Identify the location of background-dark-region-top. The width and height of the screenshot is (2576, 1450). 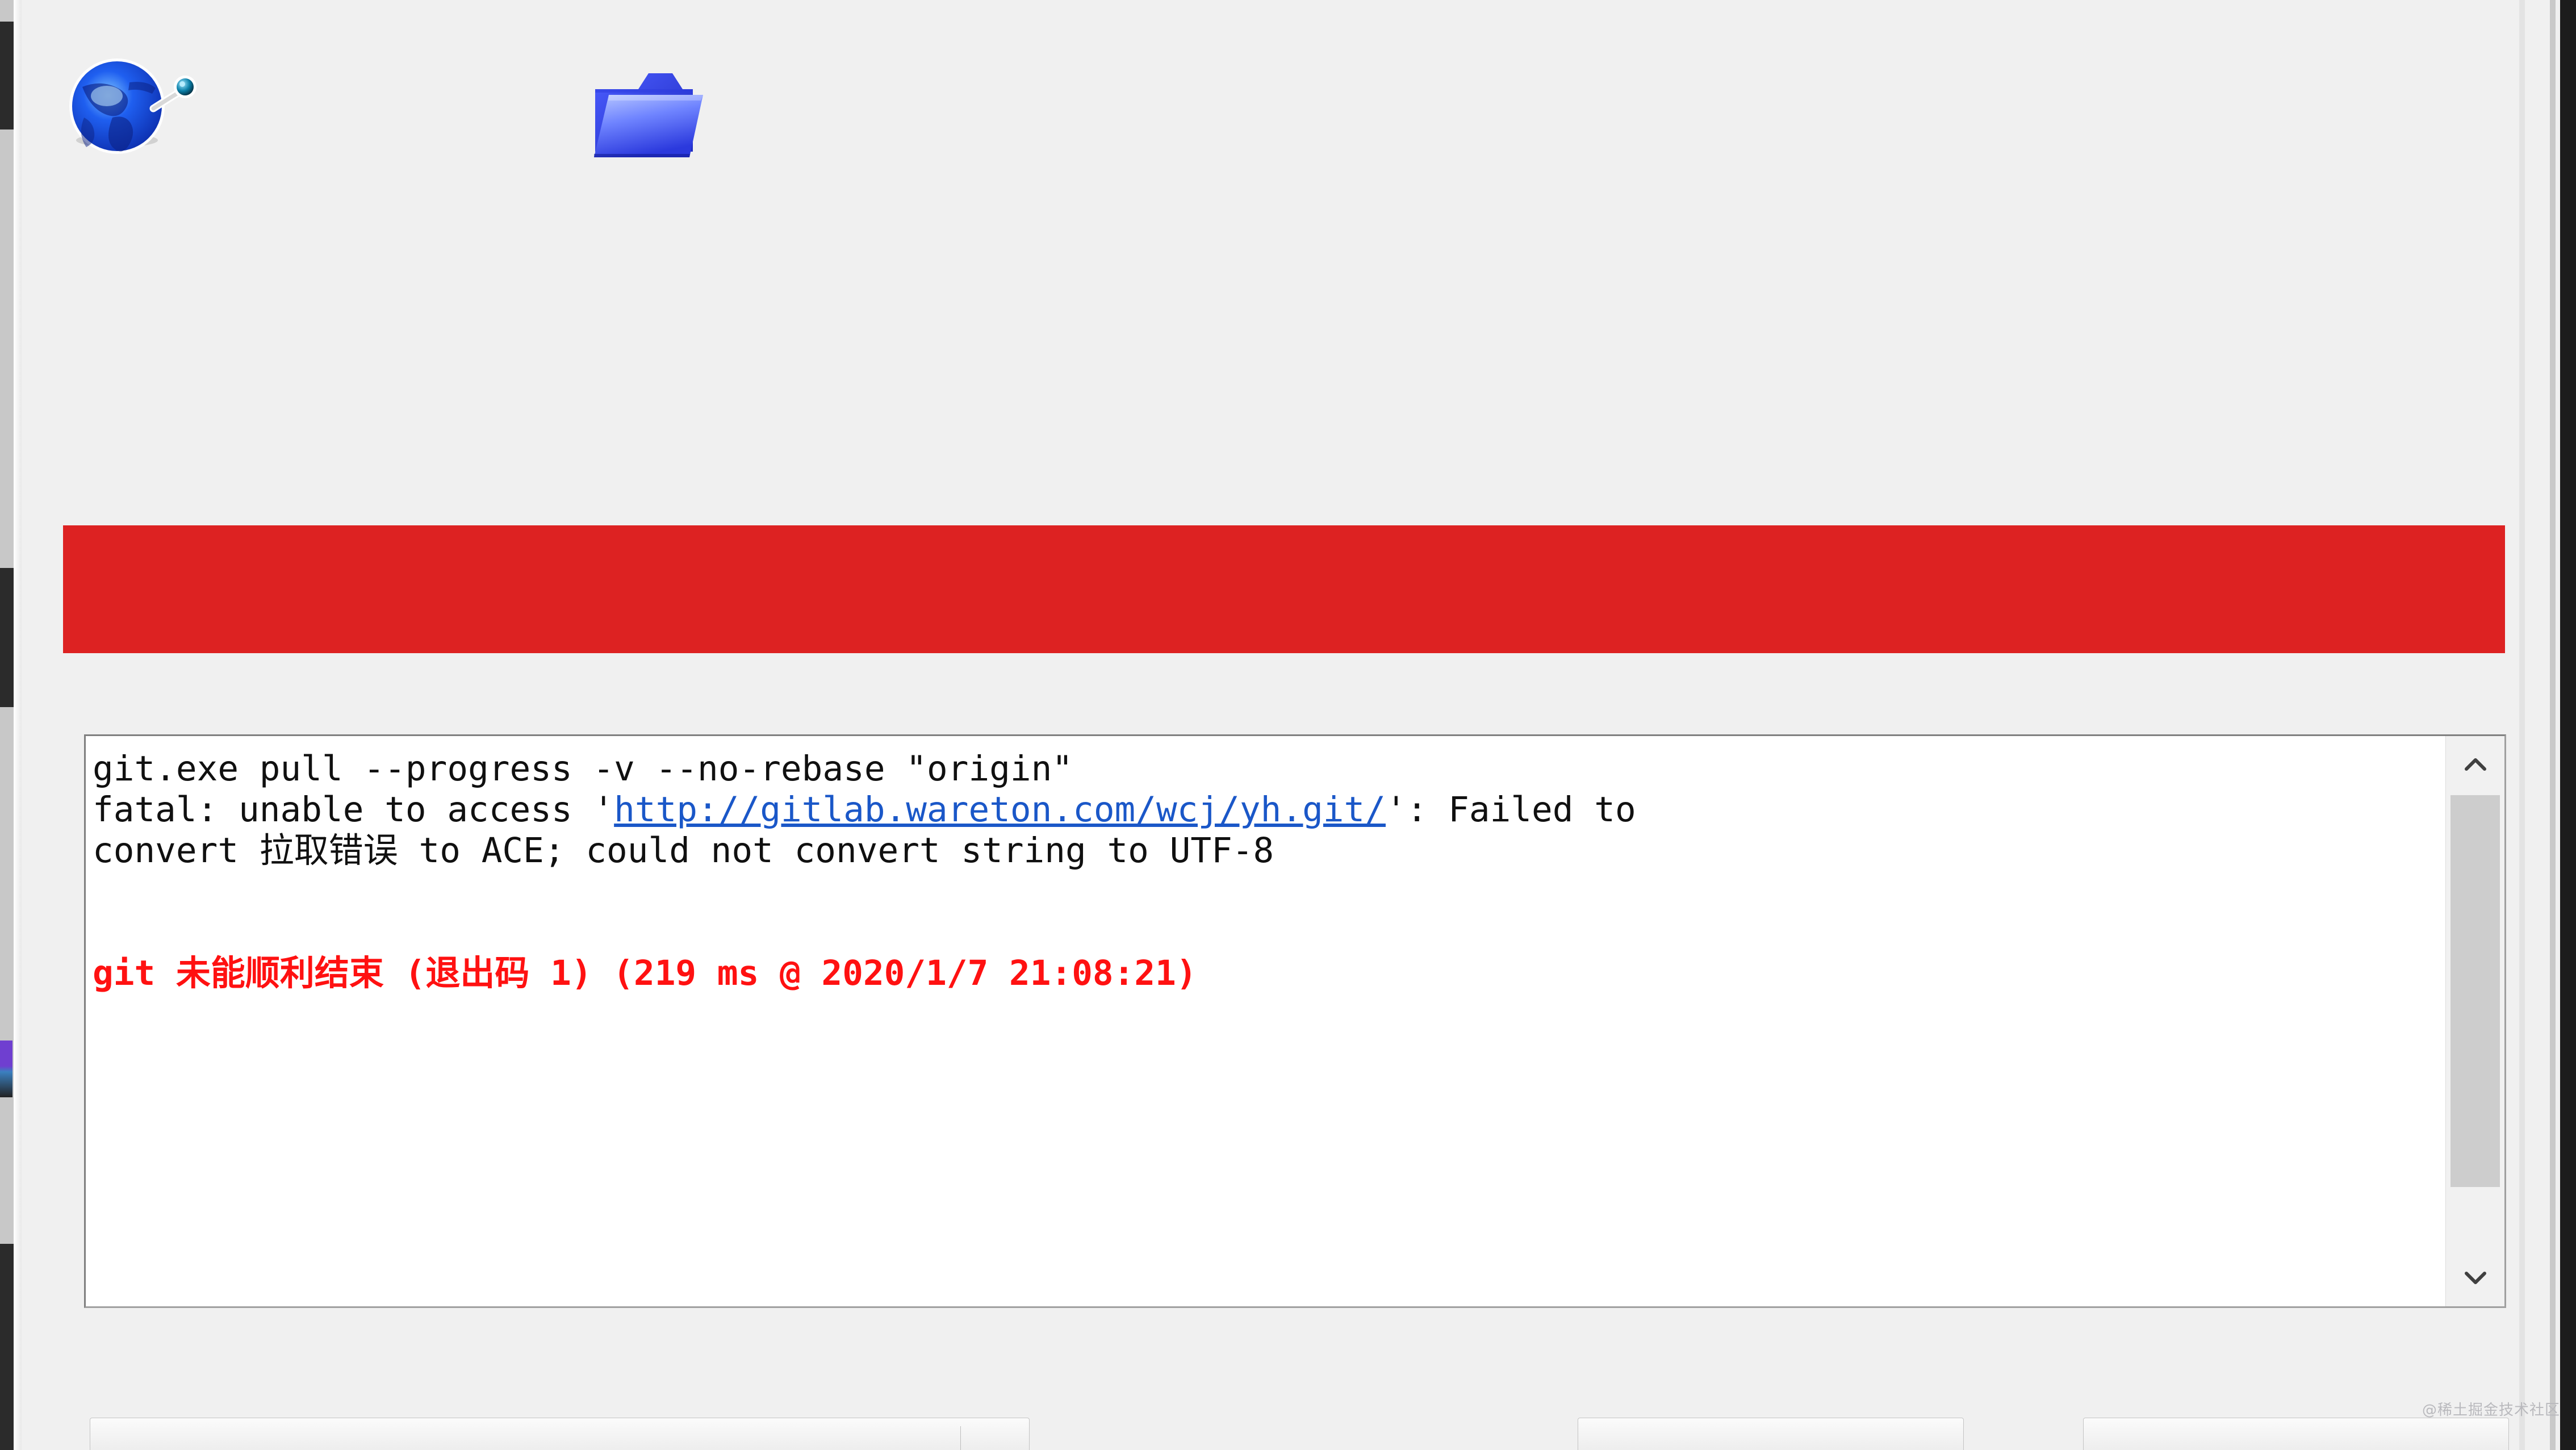
(7, 75).